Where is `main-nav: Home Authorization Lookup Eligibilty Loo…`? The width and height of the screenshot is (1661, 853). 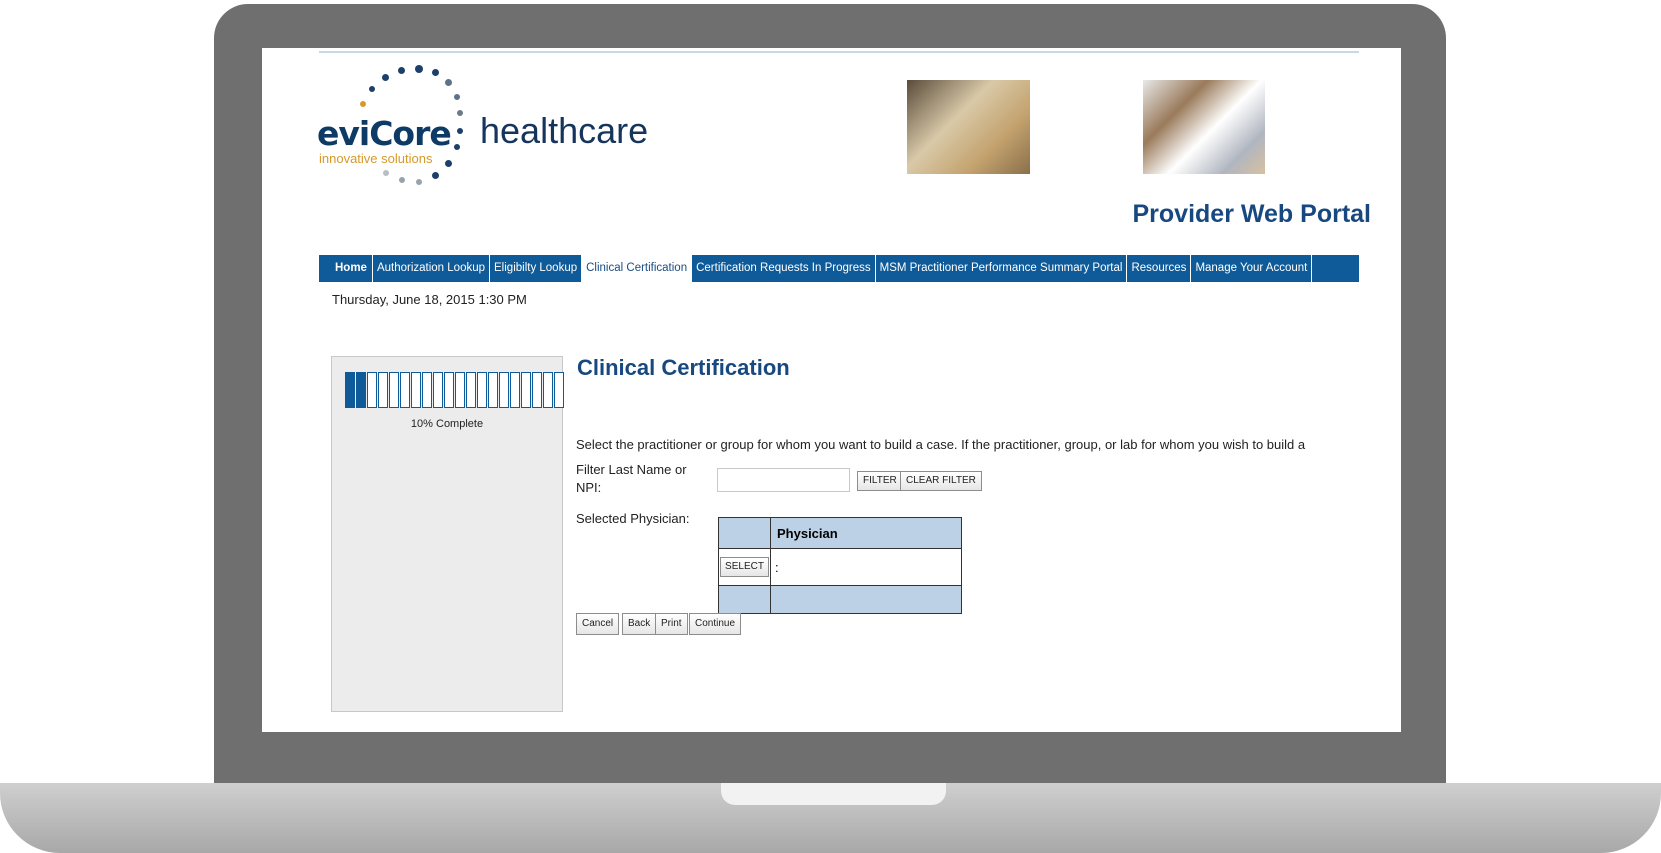
main-nav: Home Authorization Lookup Eligibilty Loo… is located at coordinates (839, 268).